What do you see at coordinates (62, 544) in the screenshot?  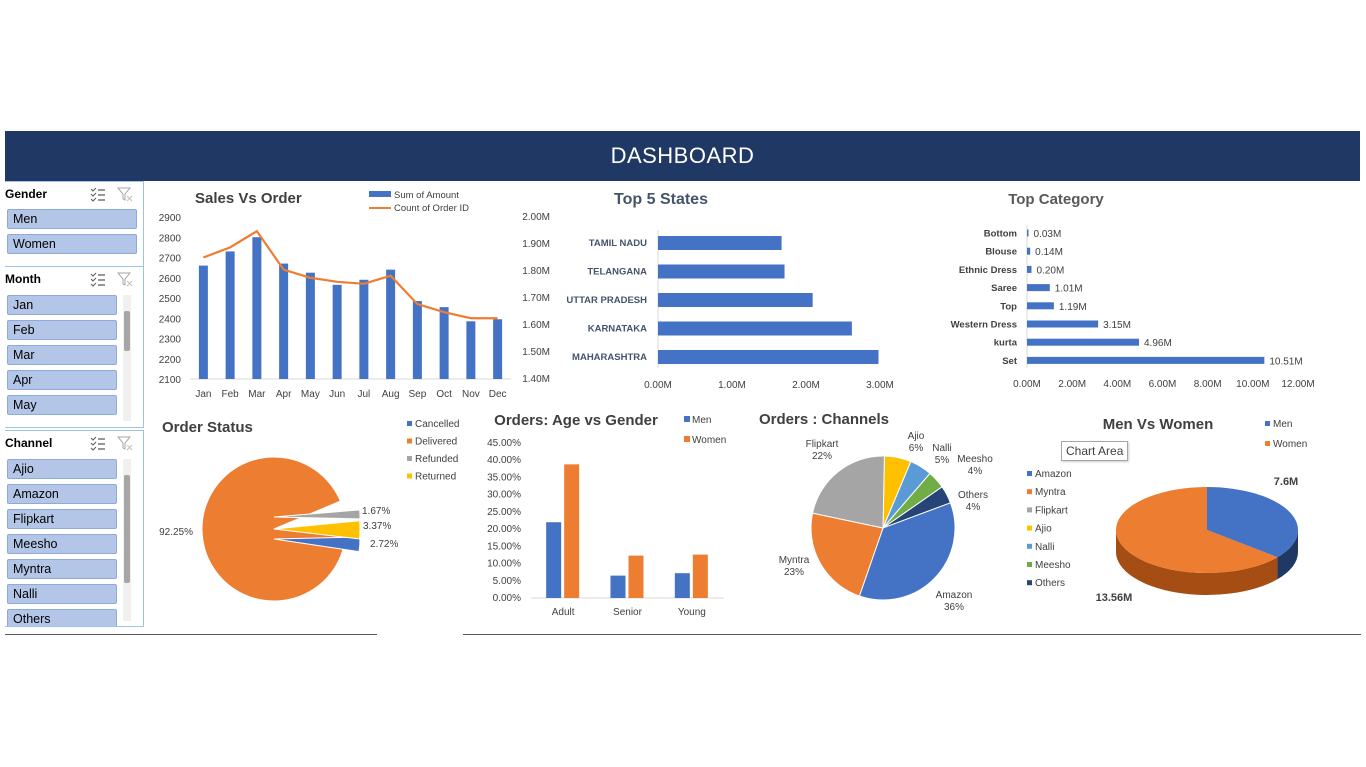 I see `slicer-item-meesho: Meesho` at bounding box center [62, 544].